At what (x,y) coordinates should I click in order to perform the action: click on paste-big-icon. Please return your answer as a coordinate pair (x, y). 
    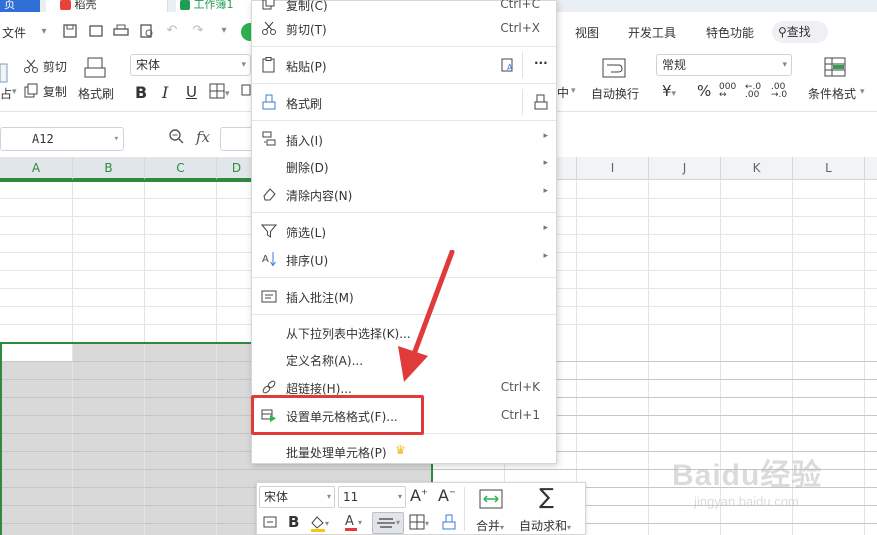
    Looking at the image, I should click on (4, 74).